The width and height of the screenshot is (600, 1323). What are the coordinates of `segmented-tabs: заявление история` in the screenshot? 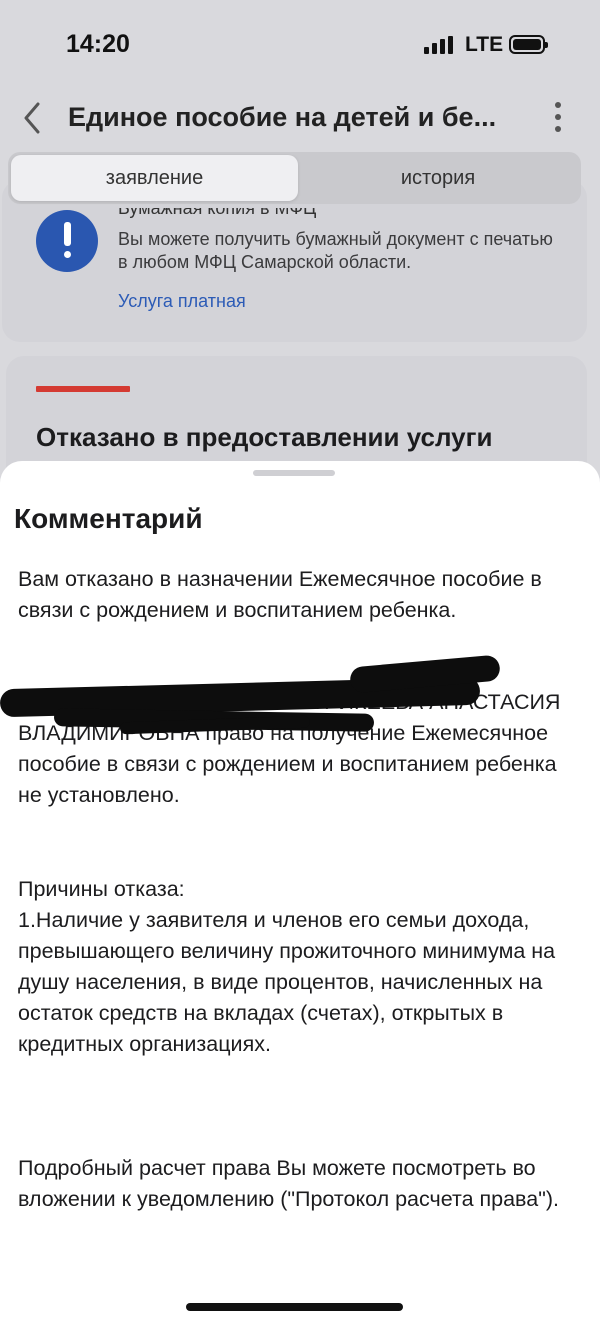 It's located at (294, 178).